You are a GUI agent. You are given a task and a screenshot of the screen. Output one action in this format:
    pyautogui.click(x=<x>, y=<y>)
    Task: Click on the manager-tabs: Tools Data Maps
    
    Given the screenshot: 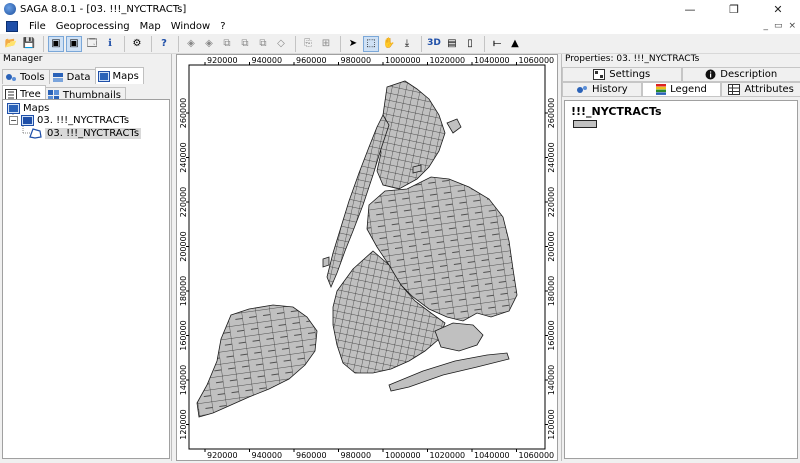 What is the action you would take?
    pyautogui.click(x=85, y=75)
    